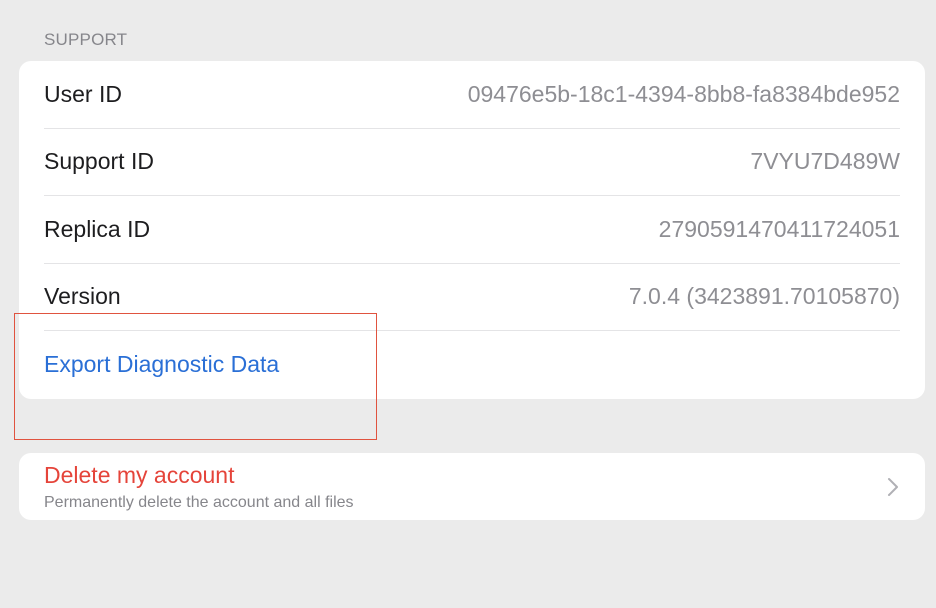 This screenshot has height=608, width=936. What do you see at coordinates (86, 39) in the screenshot?
I see `support-section-header: SUPPORT` at bounding box center [86, 39].